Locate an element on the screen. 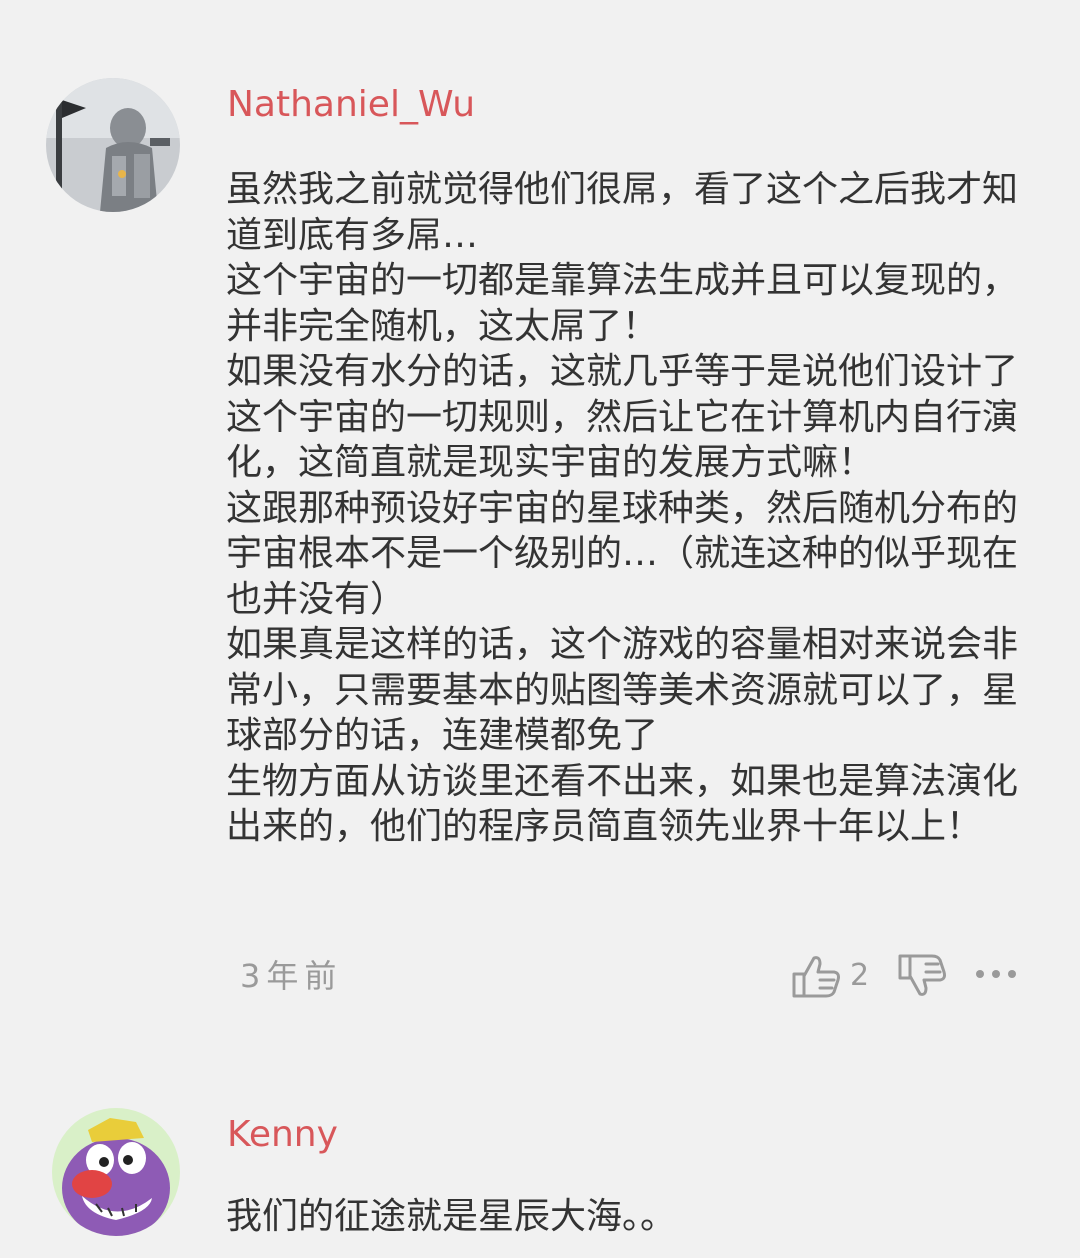  thumbs-down-icon is located at coordinates (922, 976).